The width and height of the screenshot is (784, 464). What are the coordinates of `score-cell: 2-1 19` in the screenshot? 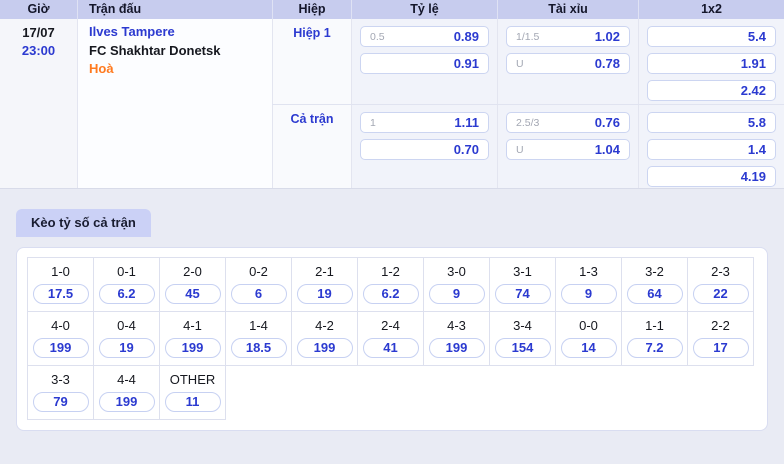 It's located at (324, 284).